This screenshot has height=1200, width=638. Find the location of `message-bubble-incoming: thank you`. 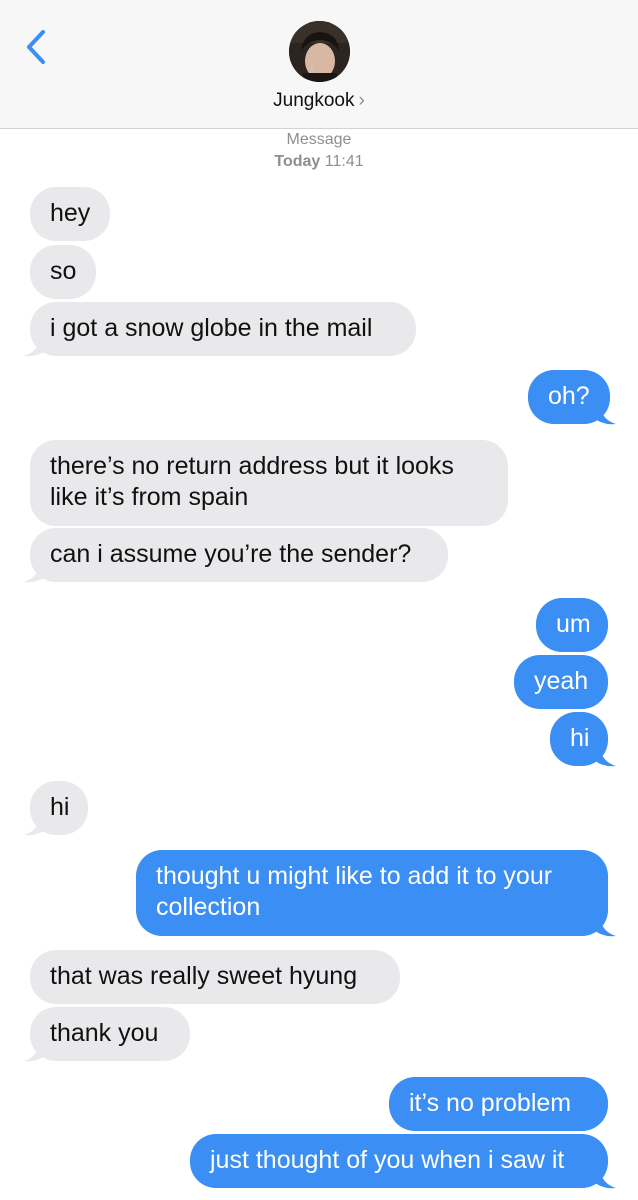

message-bubble-incoming: thank you is located at coordinates (110, 1034).